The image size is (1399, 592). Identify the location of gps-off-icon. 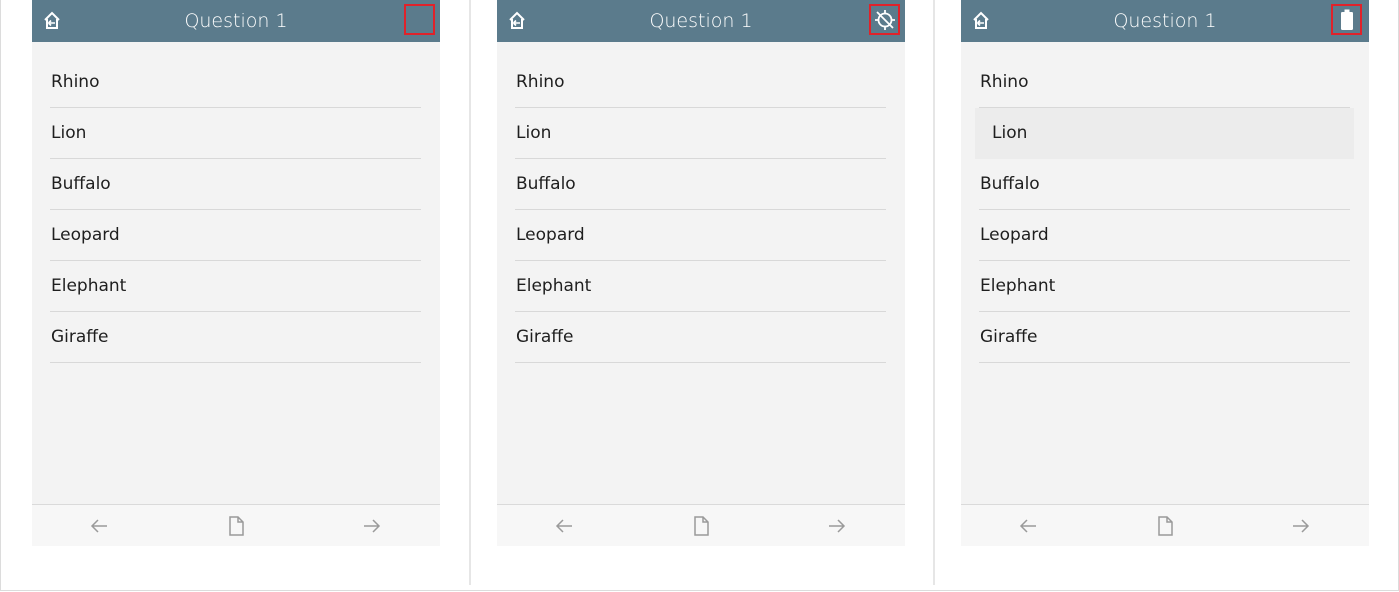
(884, 19).